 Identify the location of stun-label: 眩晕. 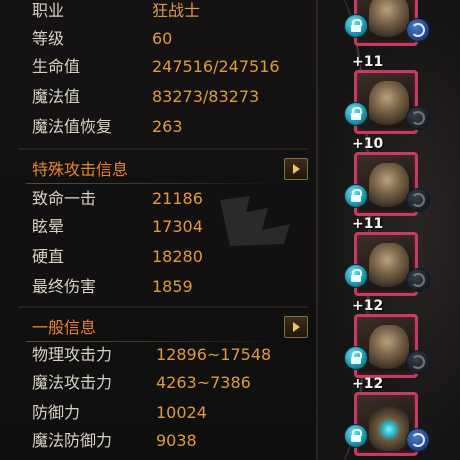
(48, 226).